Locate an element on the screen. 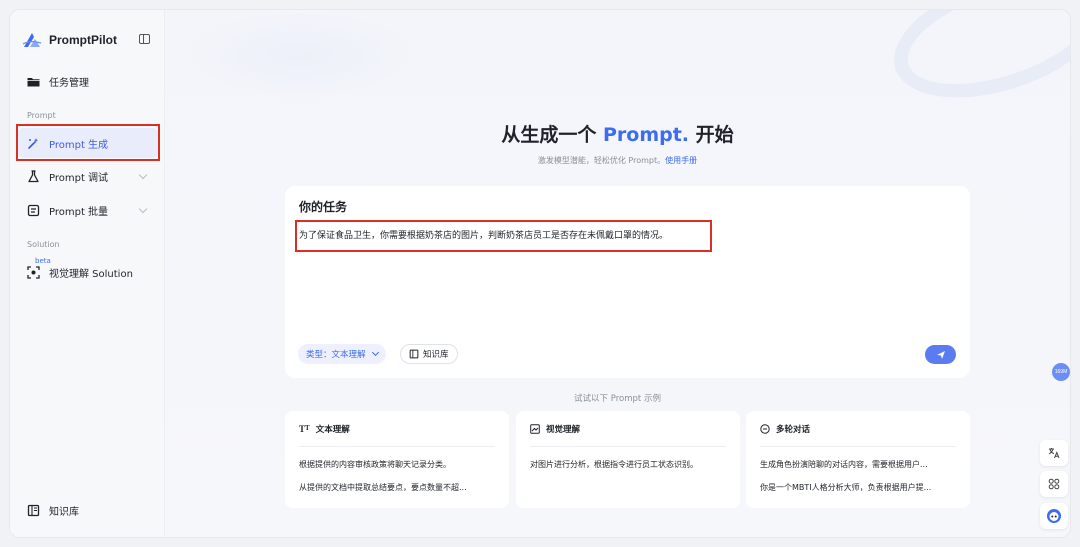  example-card-title: 视觉理解 is located at coordinates (563, 429).